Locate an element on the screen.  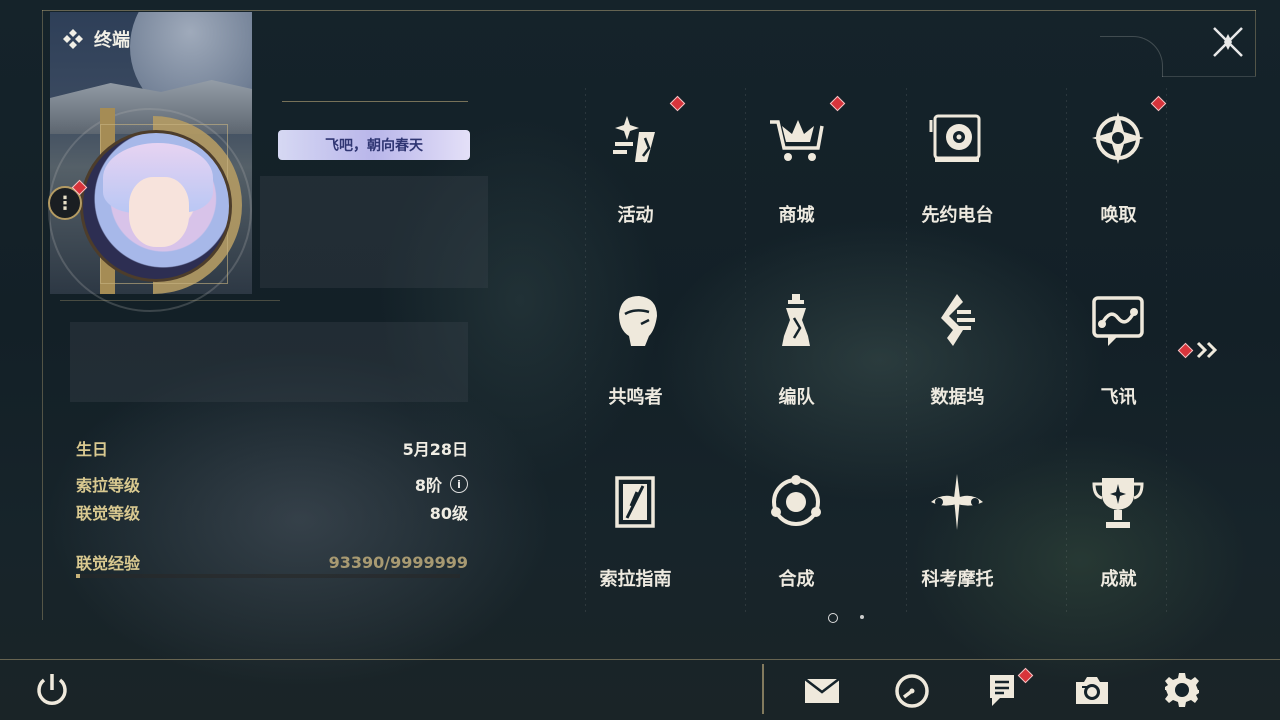
menu-label: 成就 is located at coordinates (1118, 579).